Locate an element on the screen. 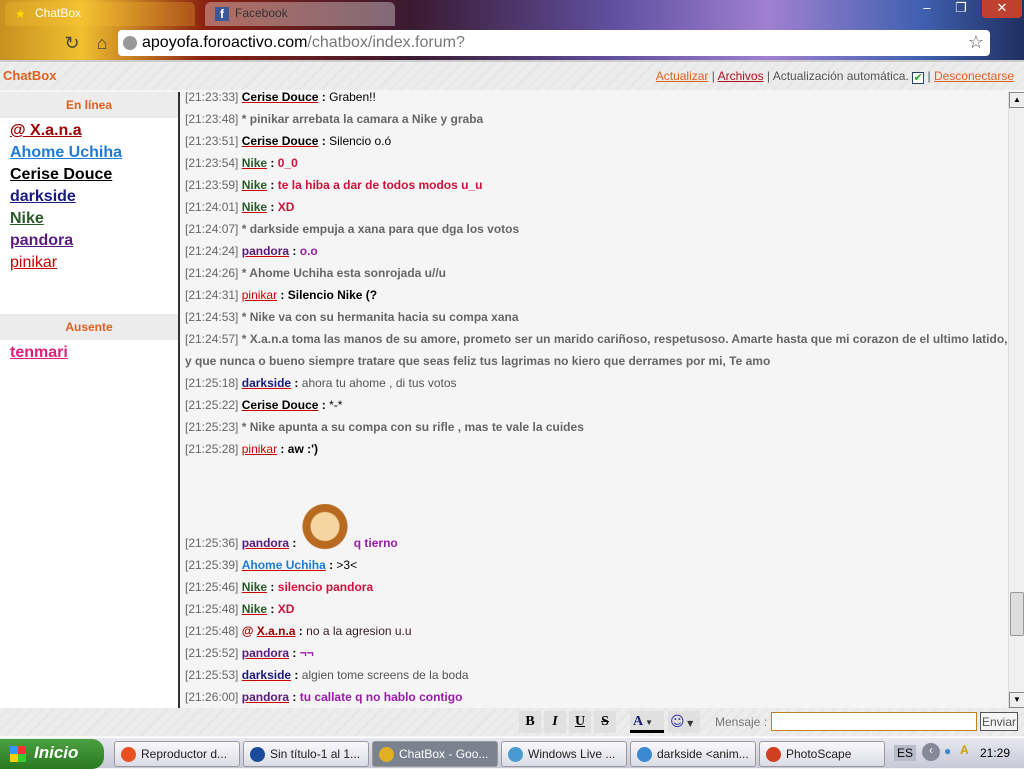  user-link: pandora is located at coordinates (89, 241).